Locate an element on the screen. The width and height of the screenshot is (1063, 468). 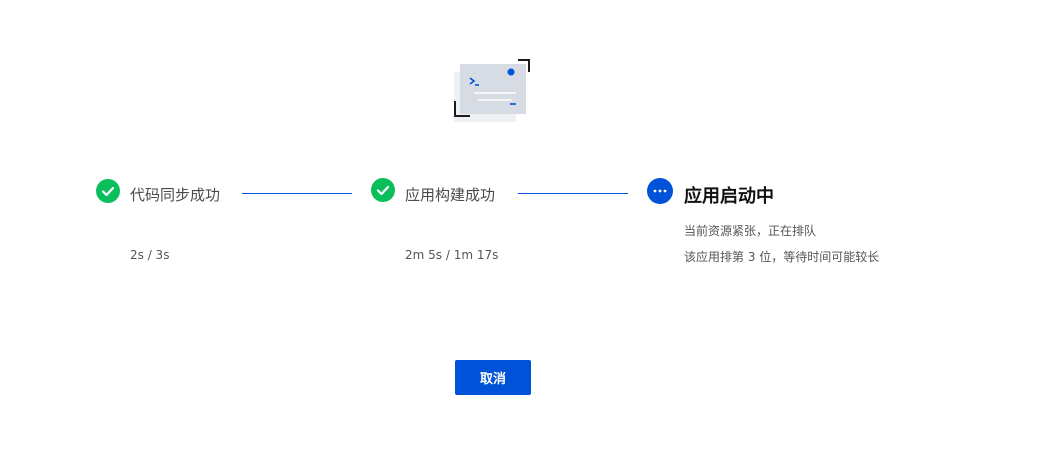
terminal-window-illustration is located at coordinates (492, 91).